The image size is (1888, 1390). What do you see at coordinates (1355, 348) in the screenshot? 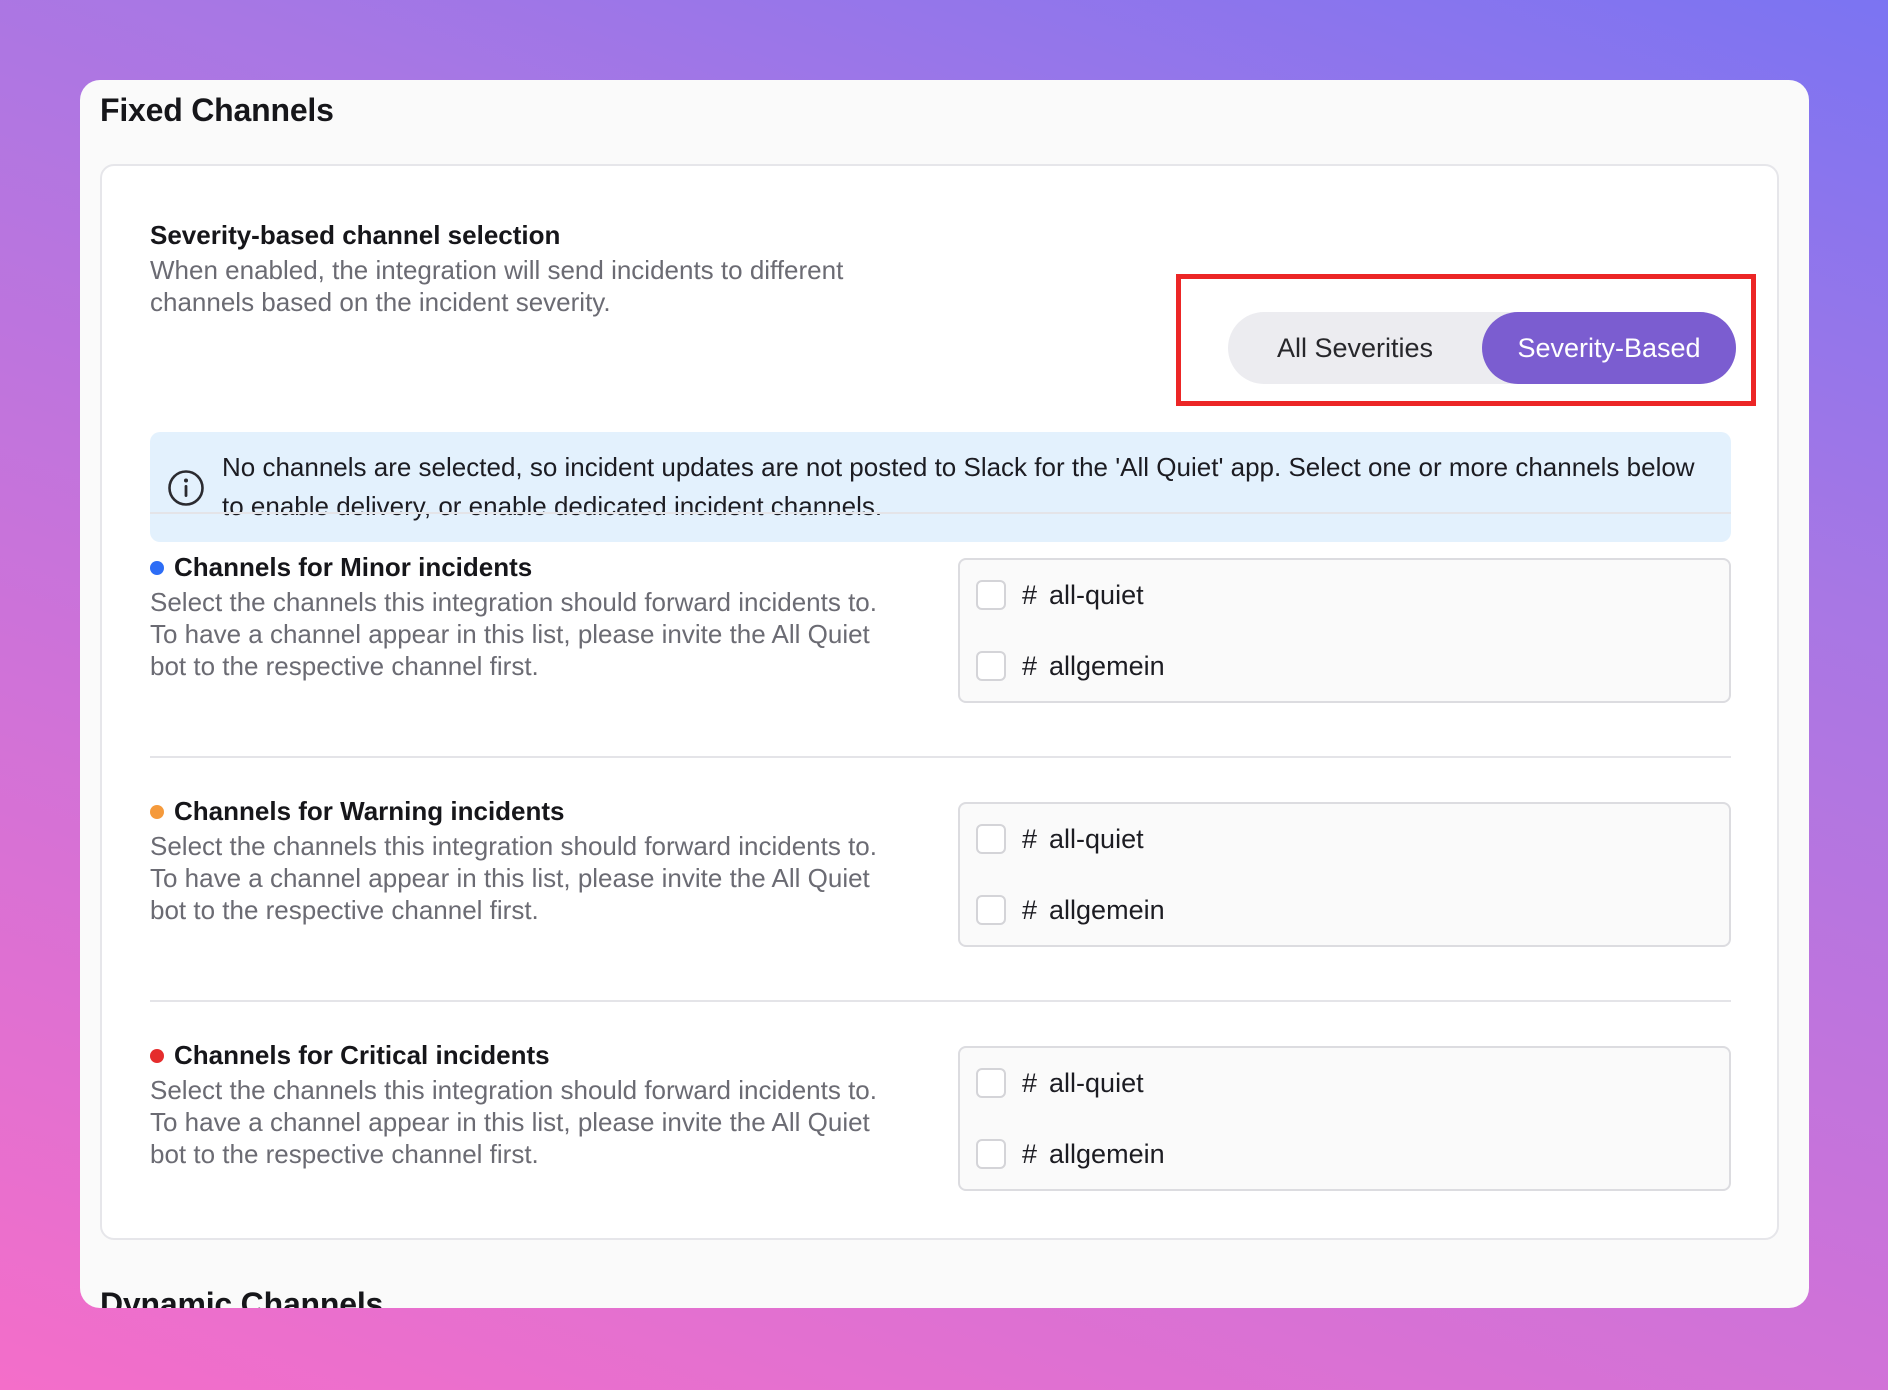
I see `all-severities-option: All Severities` at bounding box center [1355, 348].